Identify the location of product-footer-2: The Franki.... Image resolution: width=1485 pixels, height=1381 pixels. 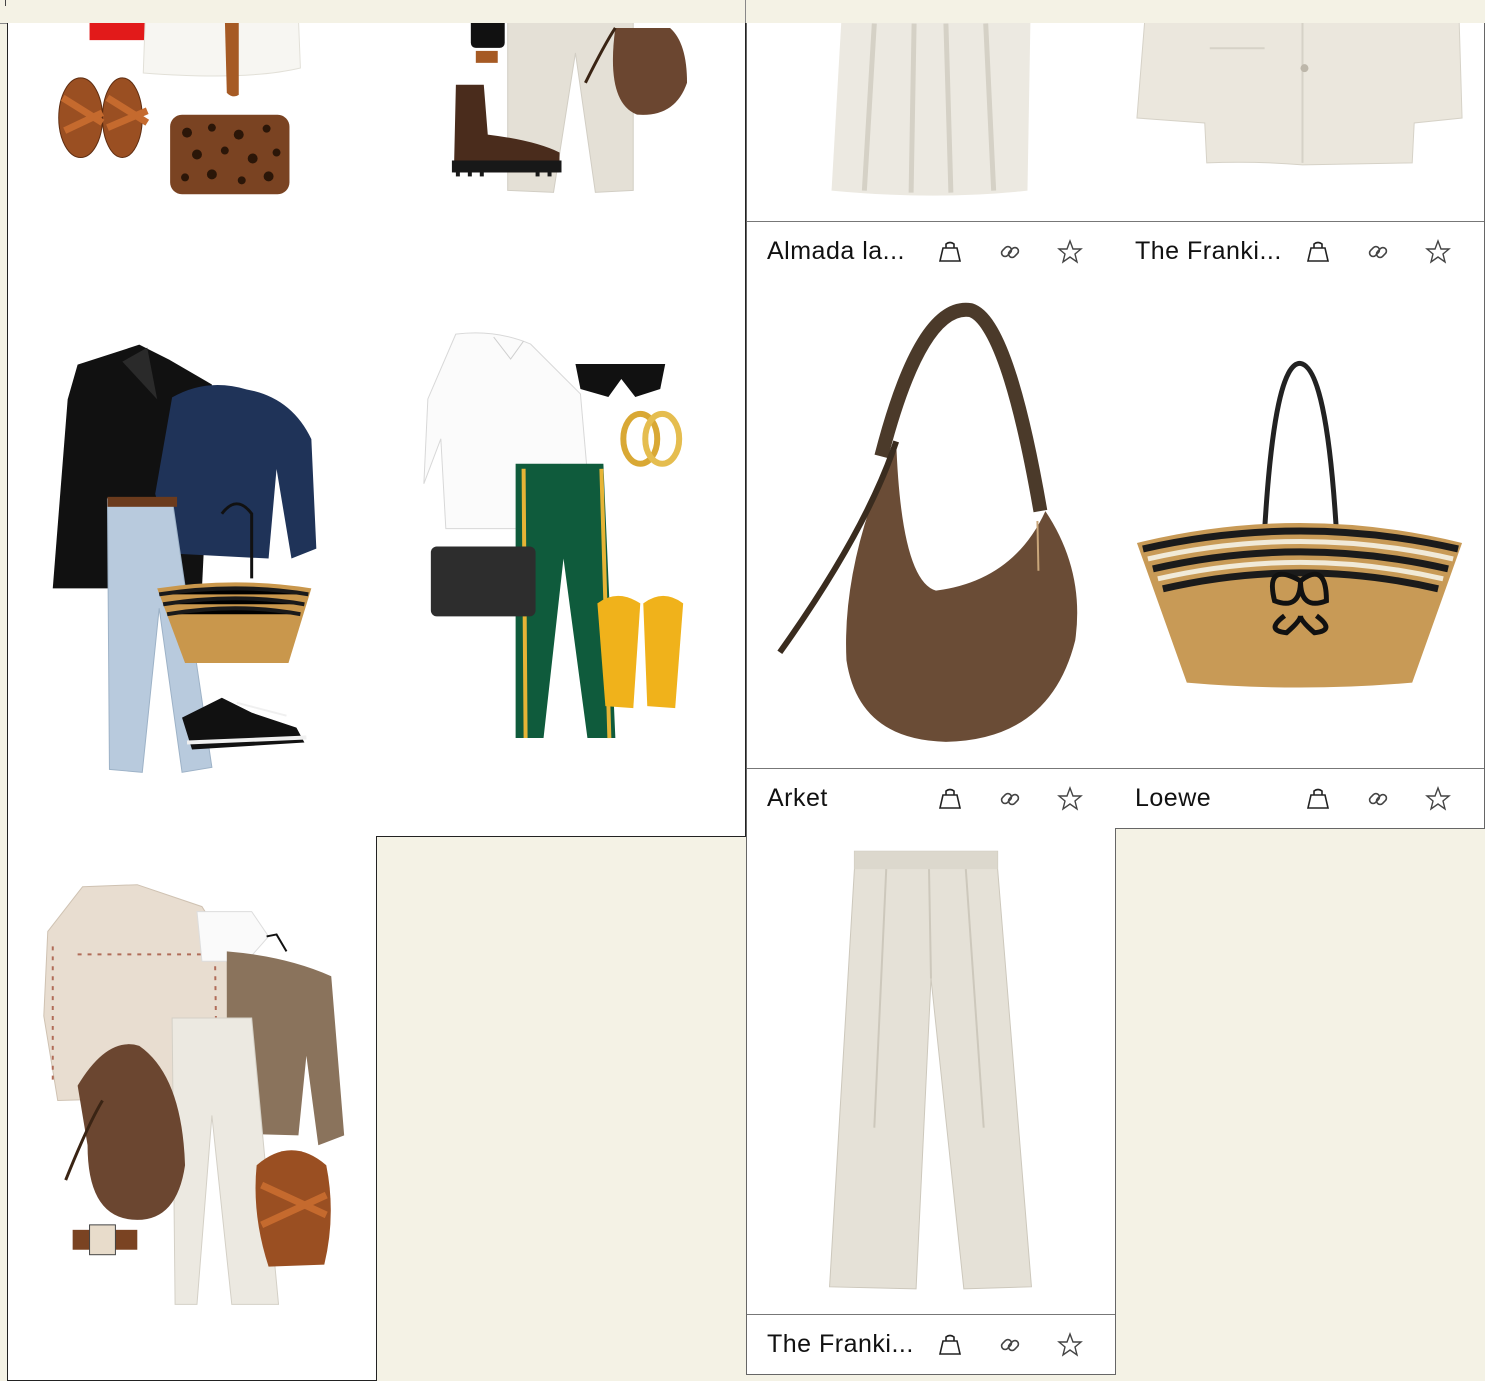
(1299, 251).